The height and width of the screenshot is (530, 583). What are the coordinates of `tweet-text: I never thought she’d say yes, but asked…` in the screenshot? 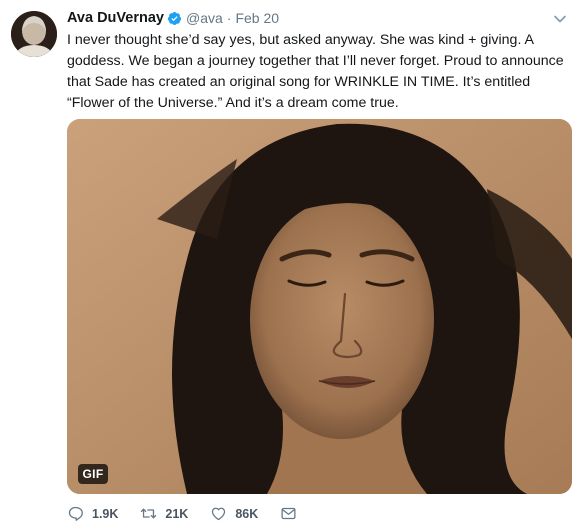 It's located at (315, 71).